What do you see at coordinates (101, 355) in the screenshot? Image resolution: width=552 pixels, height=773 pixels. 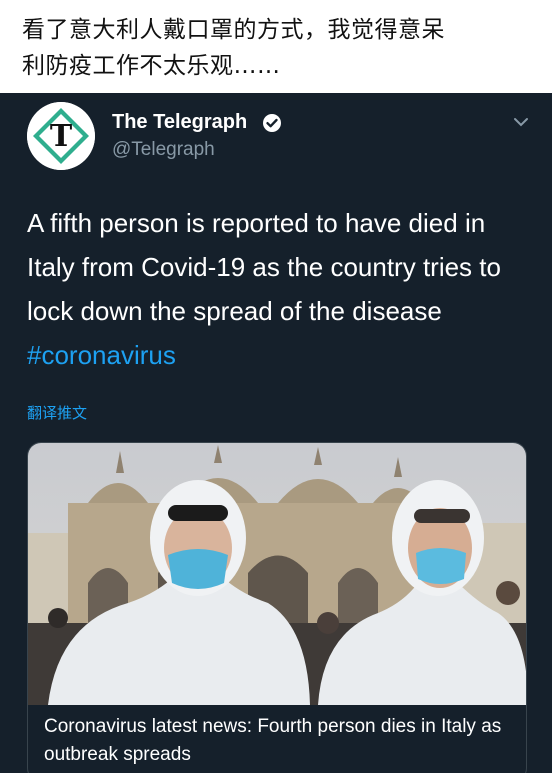 I see `hashtag-link: #coronavirus` at bounding box center [101, 355].